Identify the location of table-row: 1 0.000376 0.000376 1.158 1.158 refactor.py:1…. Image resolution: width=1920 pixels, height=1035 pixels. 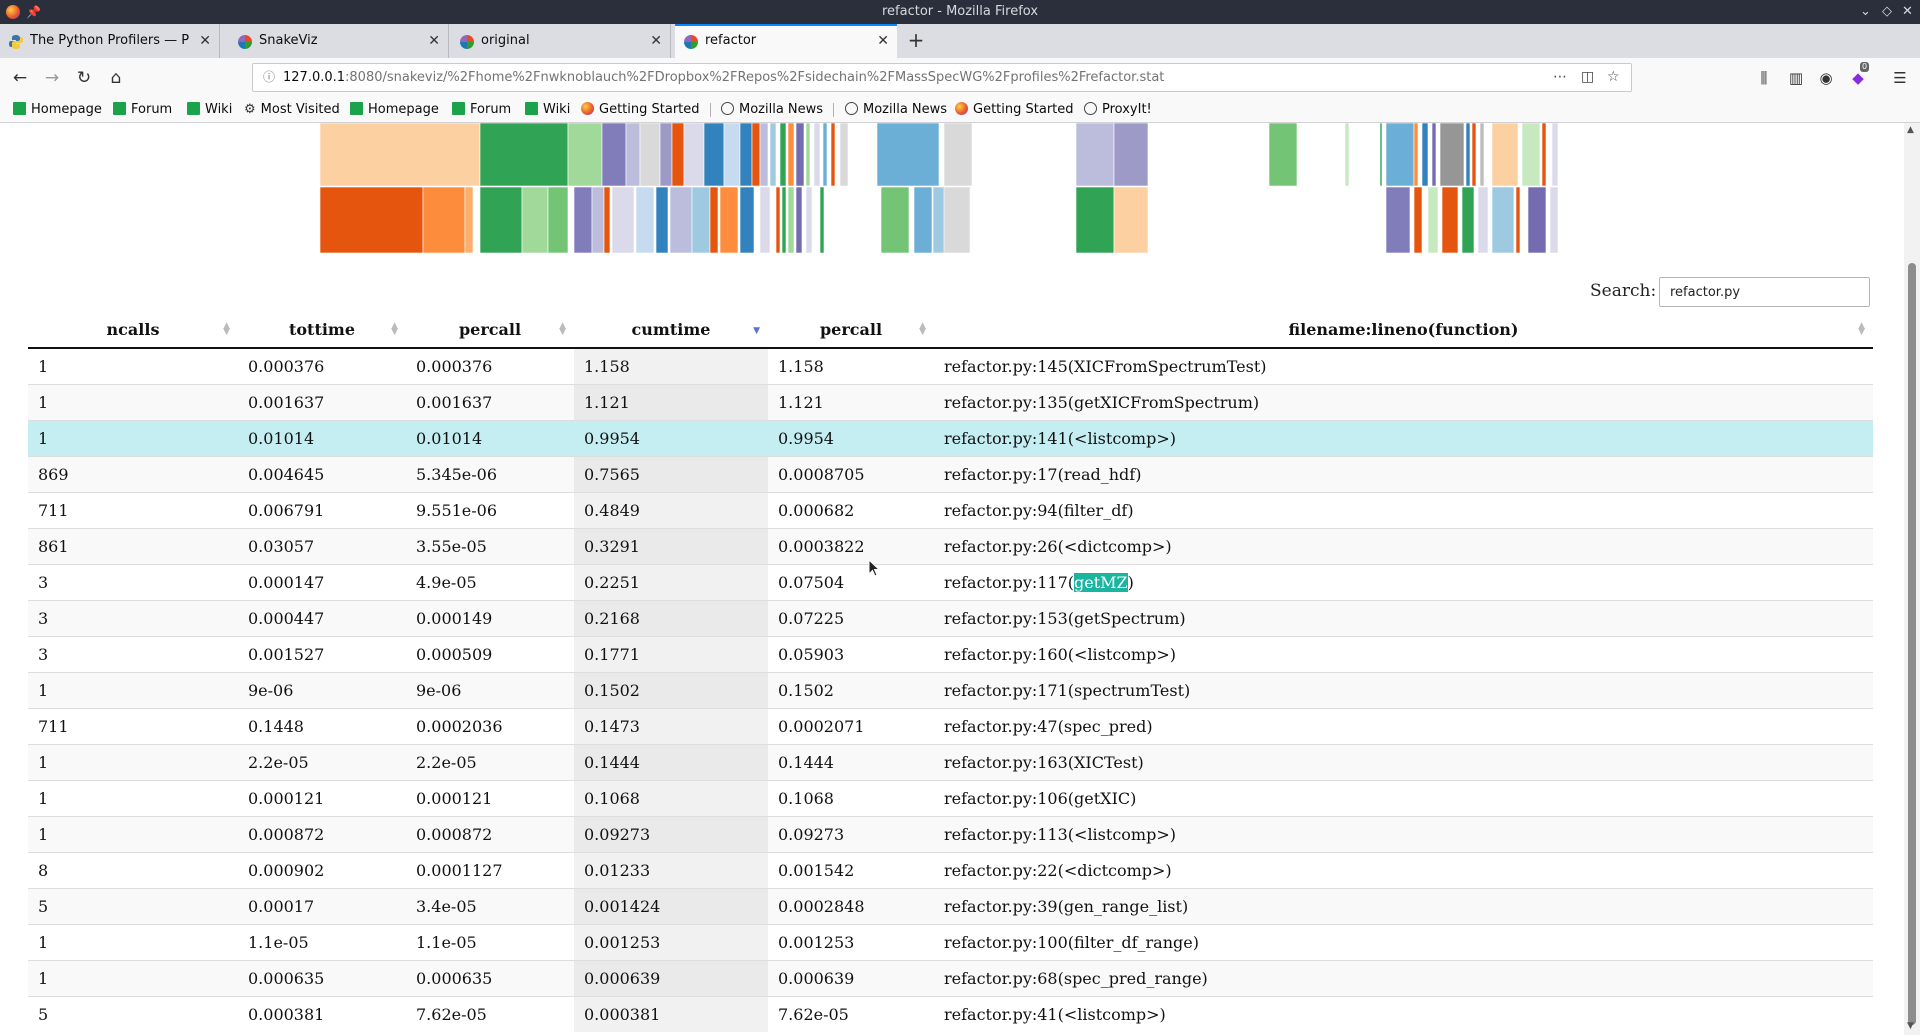
(950, 366).